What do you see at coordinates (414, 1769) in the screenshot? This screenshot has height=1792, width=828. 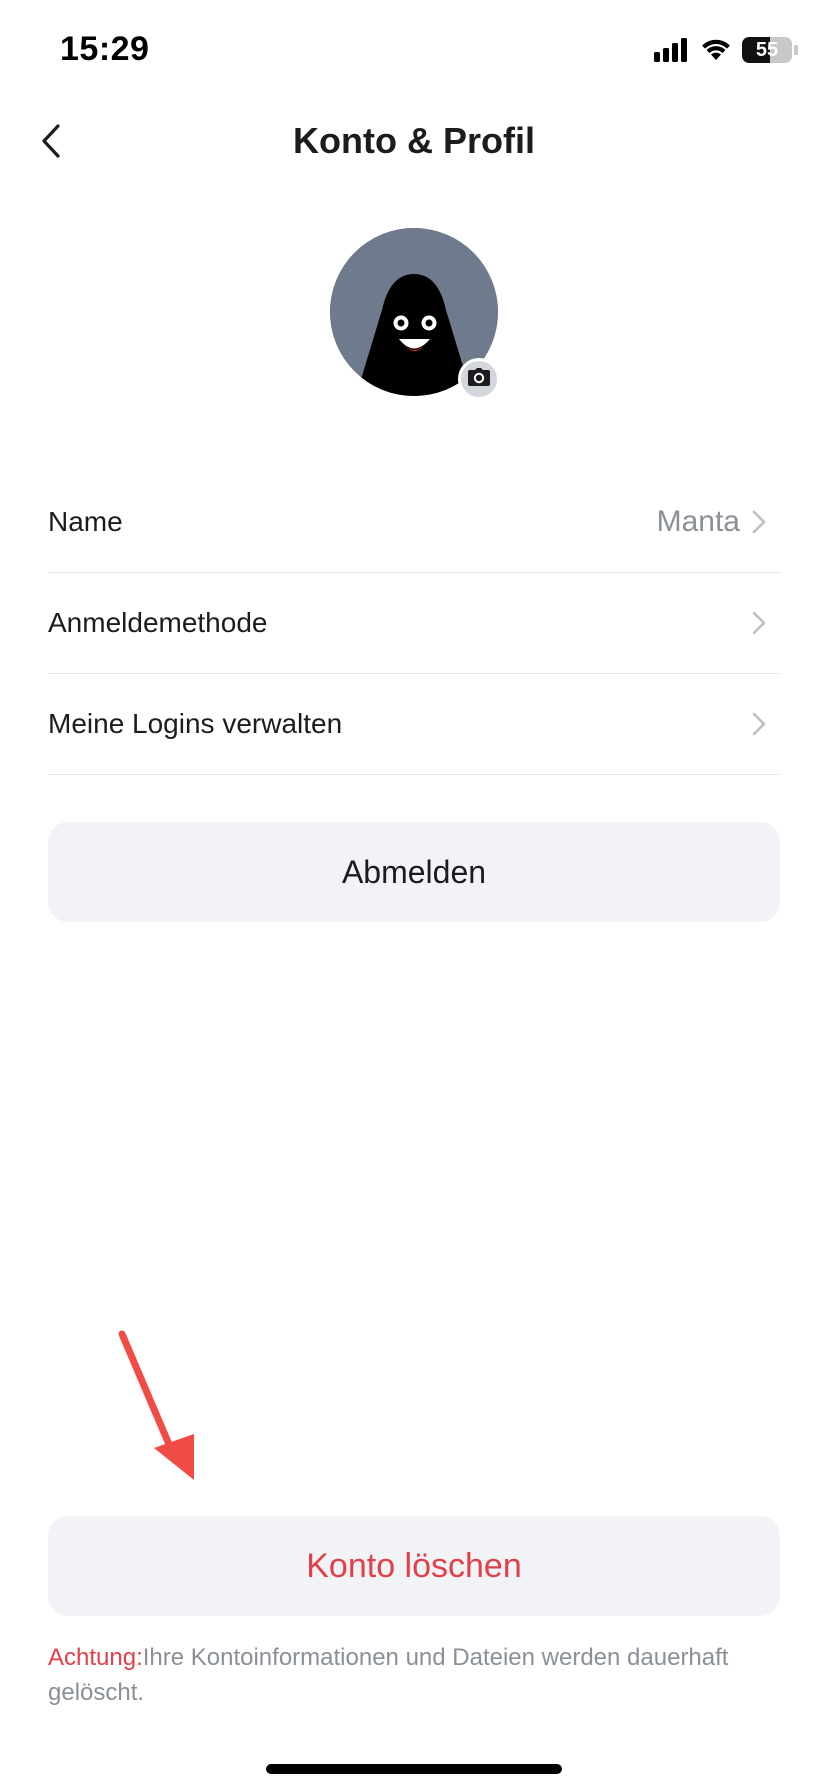 I see `home-indicator` at bounding box center [414, 1769].